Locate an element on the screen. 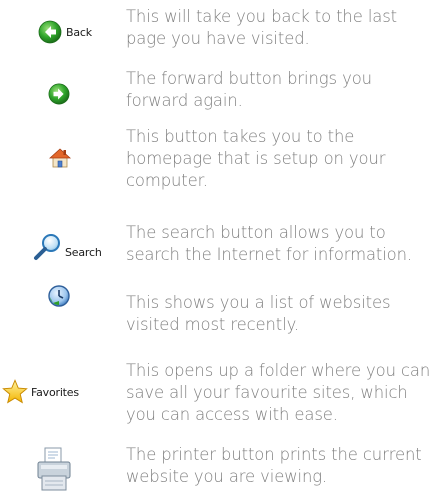 The image size is (442, 501). home-button is located at coordinates (60, 158).